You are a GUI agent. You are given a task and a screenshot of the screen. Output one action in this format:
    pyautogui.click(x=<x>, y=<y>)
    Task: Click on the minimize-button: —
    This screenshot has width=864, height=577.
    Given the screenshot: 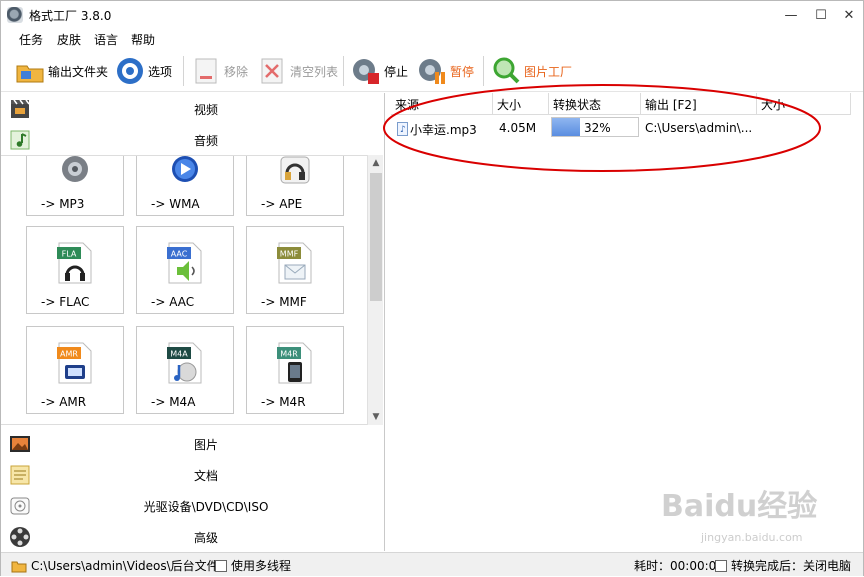 What is the action you would take?
    pyautogui.click(x=791, y=15)
    